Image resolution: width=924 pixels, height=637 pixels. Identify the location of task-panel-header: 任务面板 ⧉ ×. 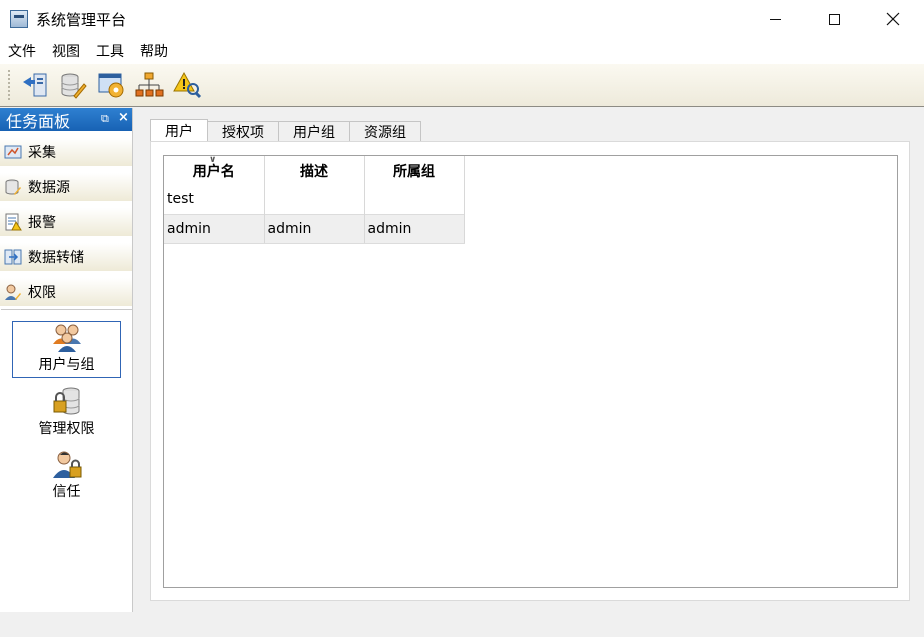
(66, 119).